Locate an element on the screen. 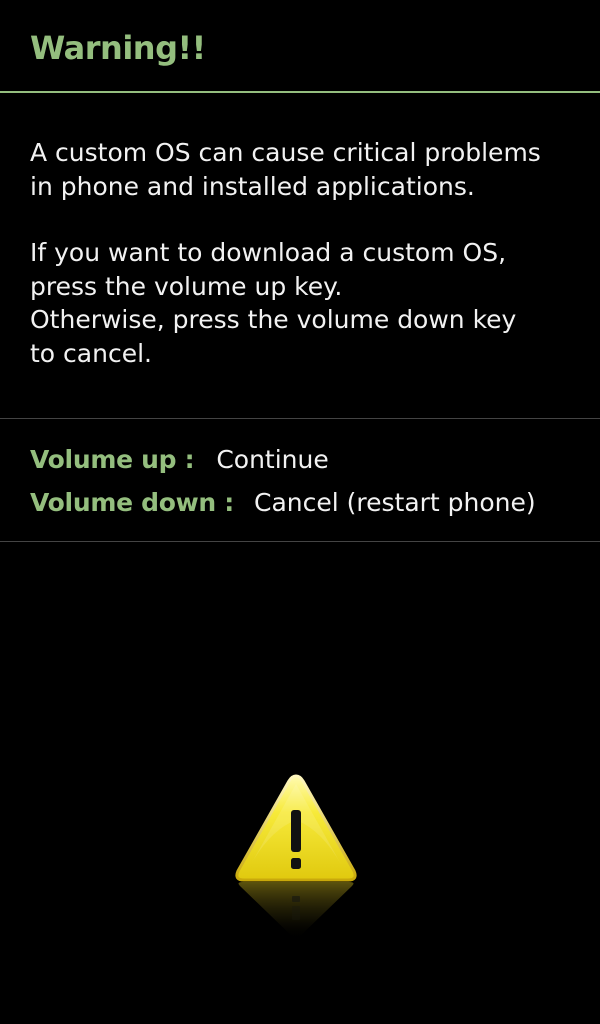  message-line: to cancel. is located at coordinates (91, 353).